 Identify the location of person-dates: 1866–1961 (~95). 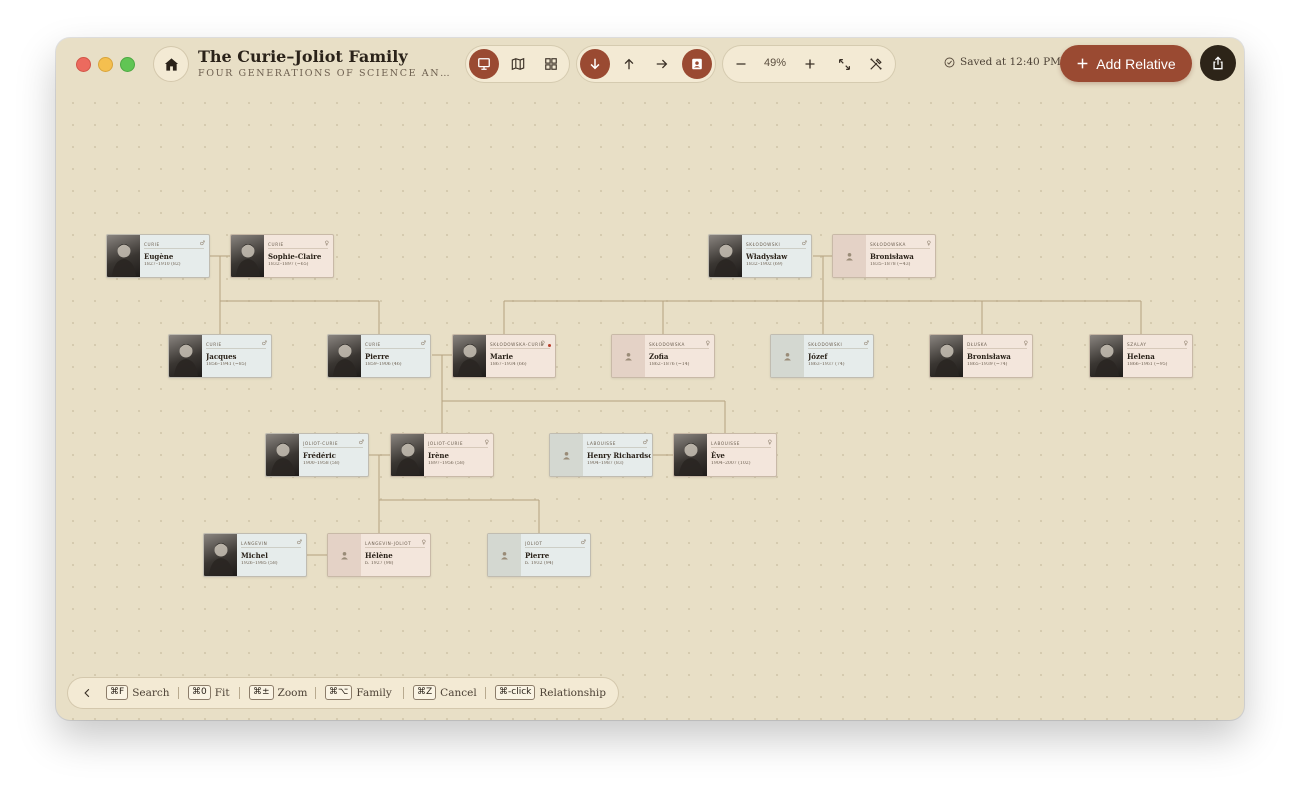
(1147, 364).